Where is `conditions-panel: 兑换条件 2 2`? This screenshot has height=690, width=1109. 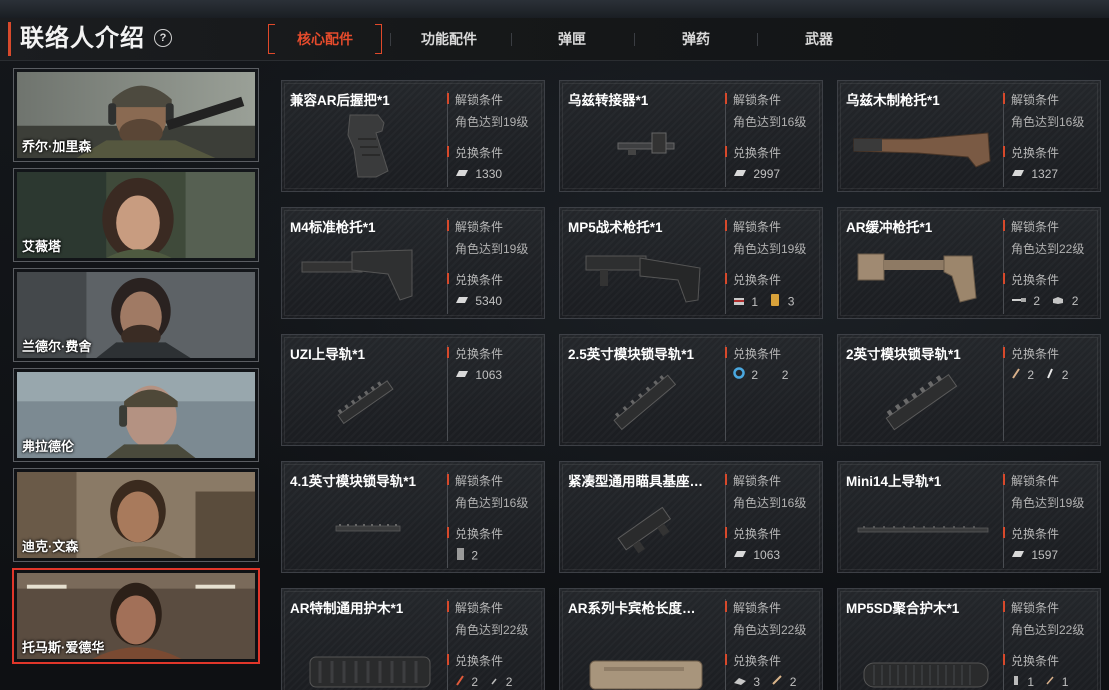 conditions-panel: 兑换条件 2 2 is located at coordinates (1050, 393).